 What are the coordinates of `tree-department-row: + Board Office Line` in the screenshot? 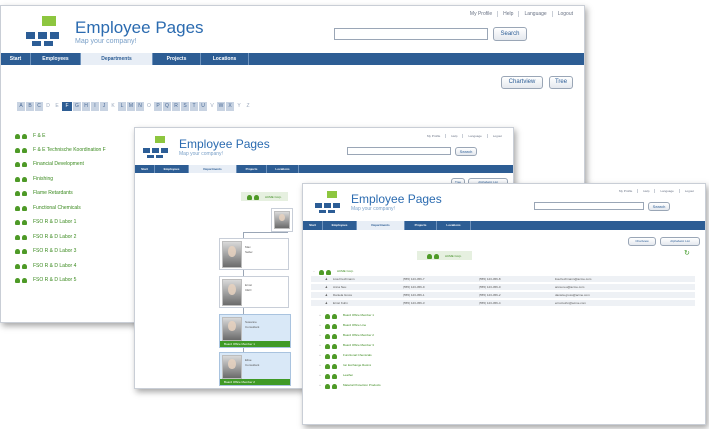 It's located at (503, 325).